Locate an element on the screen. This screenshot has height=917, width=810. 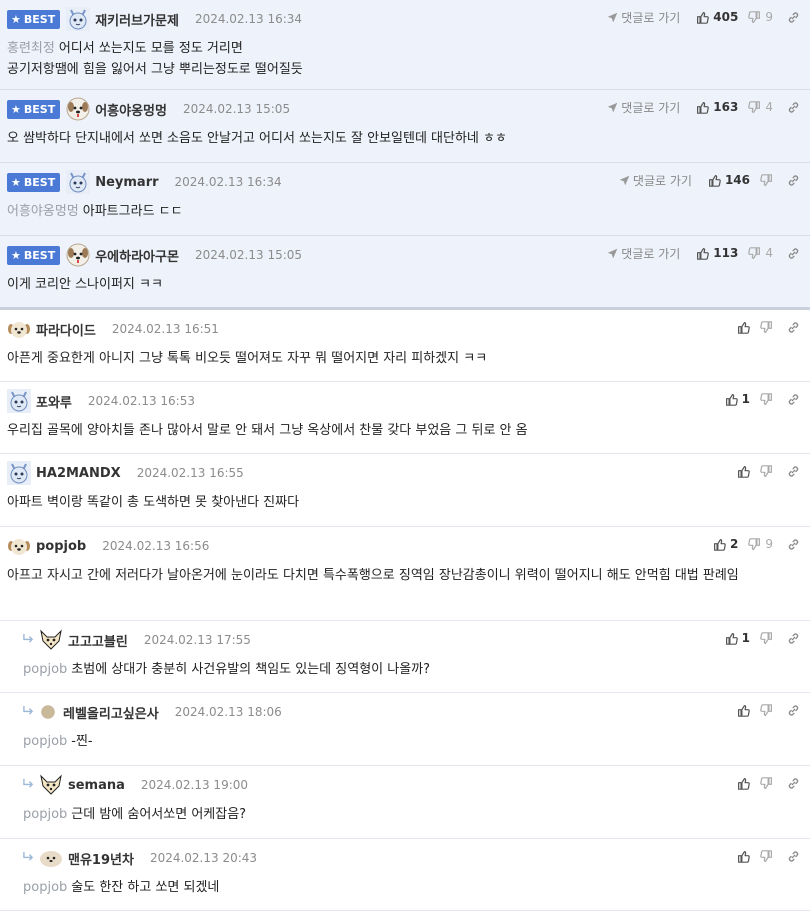
nickname: 파라다이드 is located at coordinates (66, 329).